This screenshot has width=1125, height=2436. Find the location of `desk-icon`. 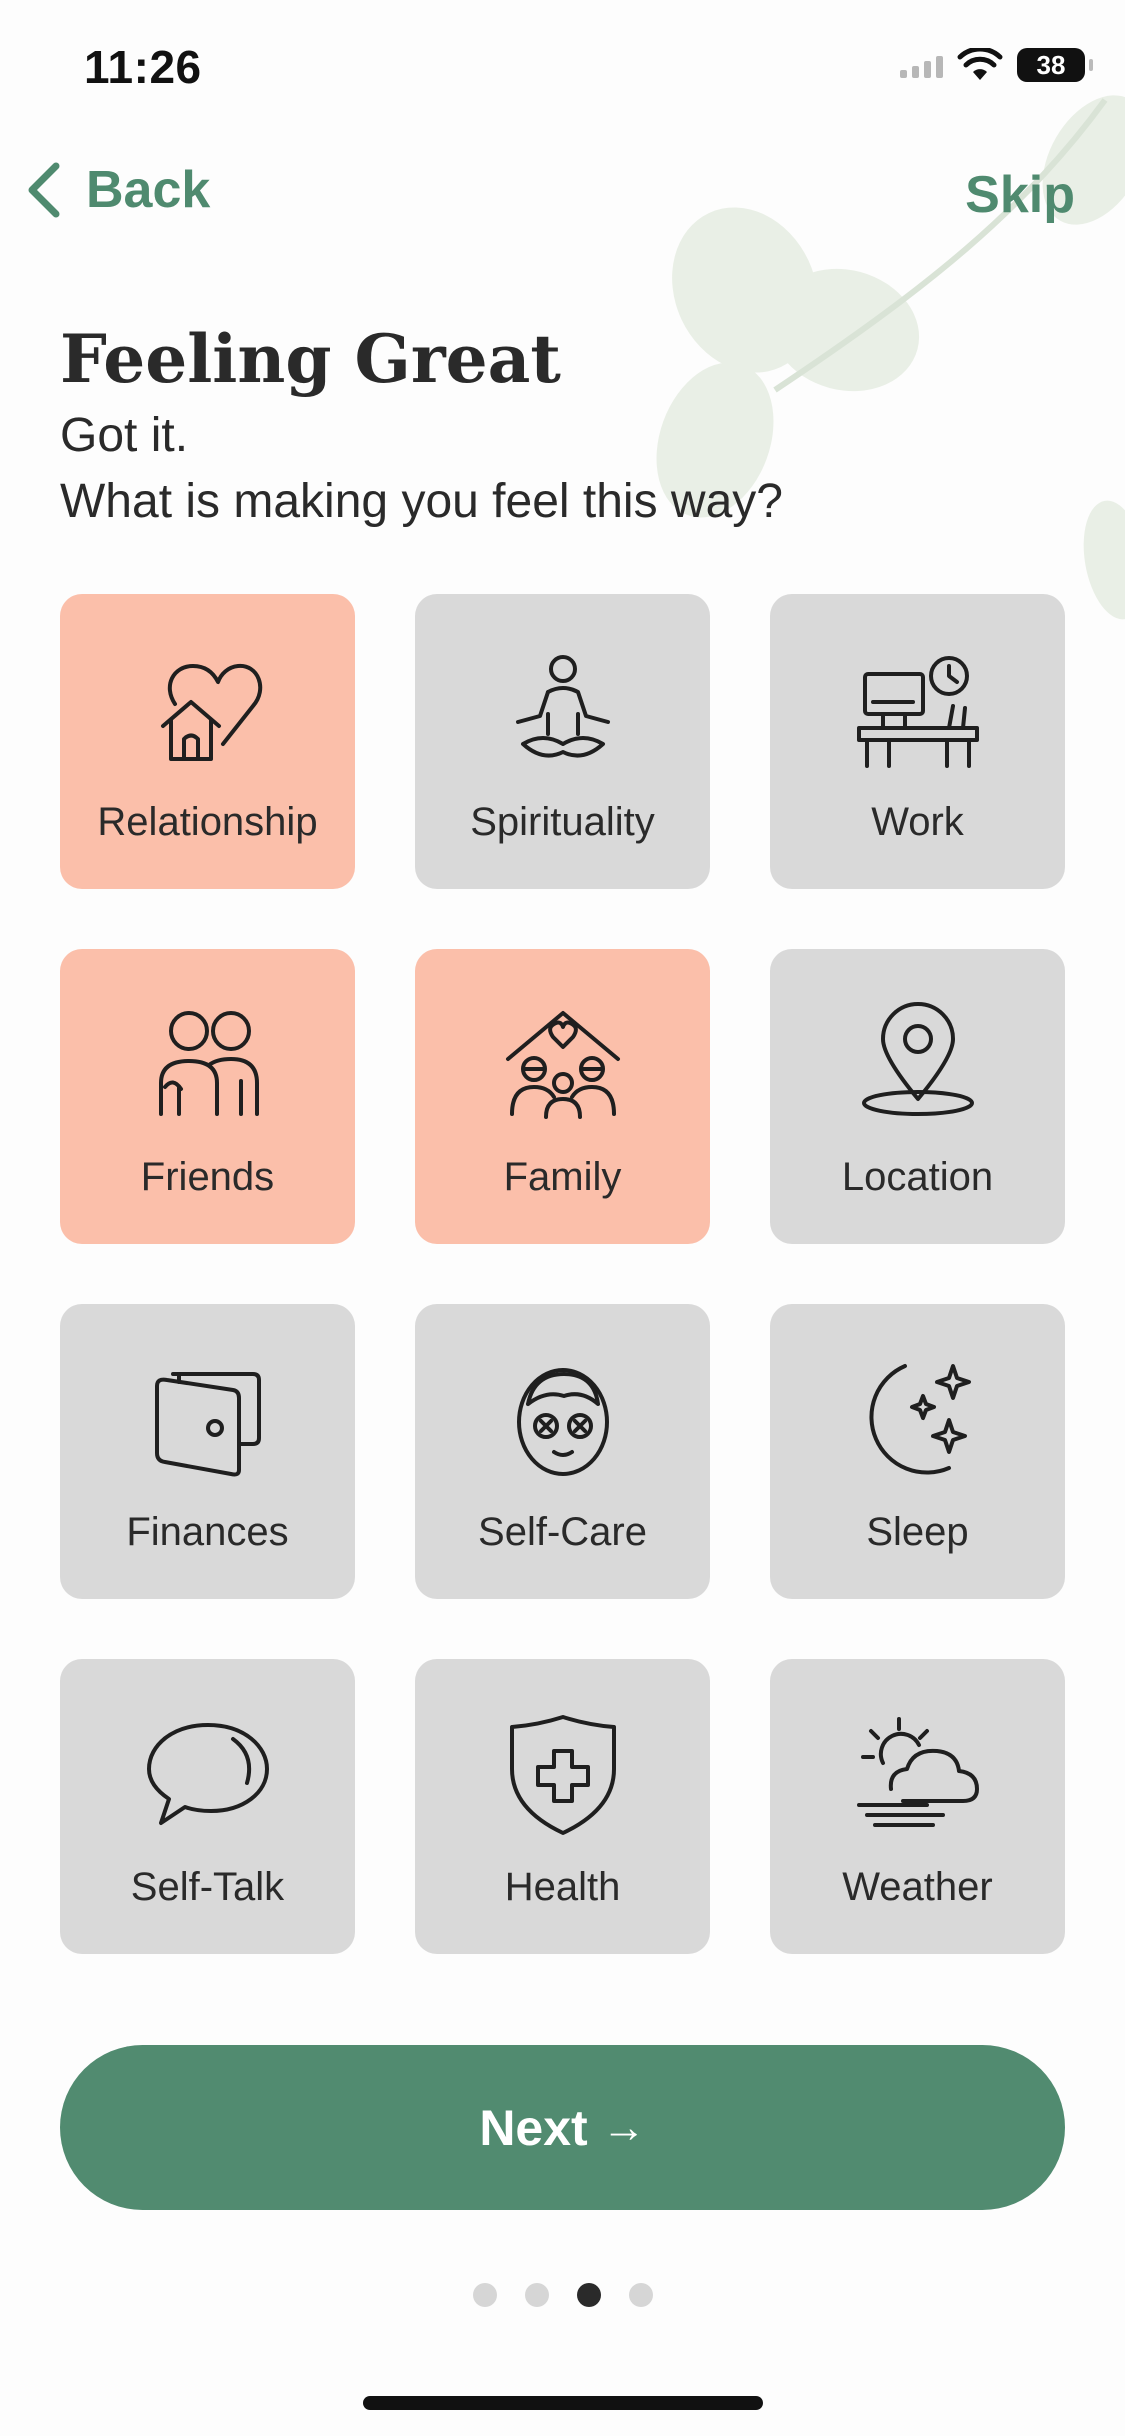

desk-icon is located at coordinates (917, 712).